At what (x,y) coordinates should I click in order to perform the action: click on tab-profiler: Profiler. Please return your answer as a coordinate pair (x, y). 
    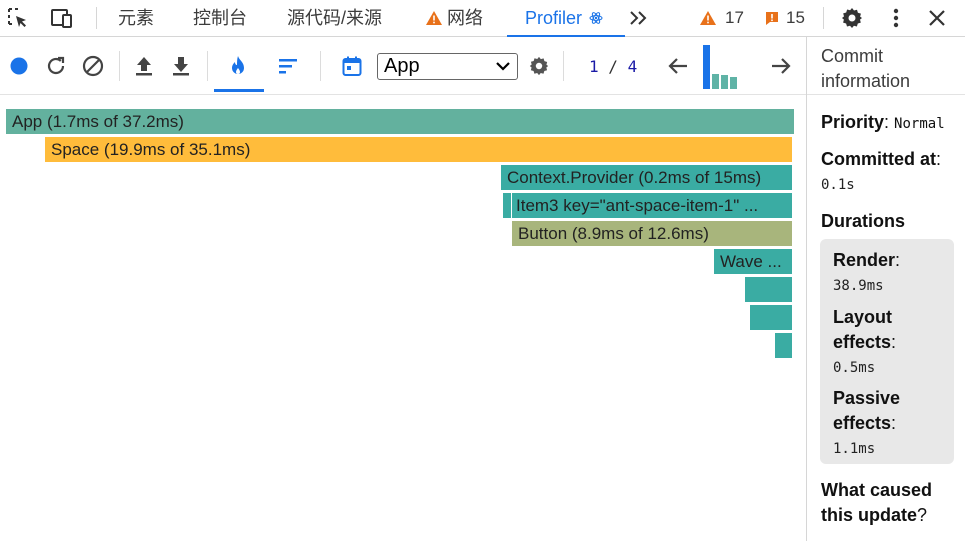
    Looking at the image, I should click on (564, 18).